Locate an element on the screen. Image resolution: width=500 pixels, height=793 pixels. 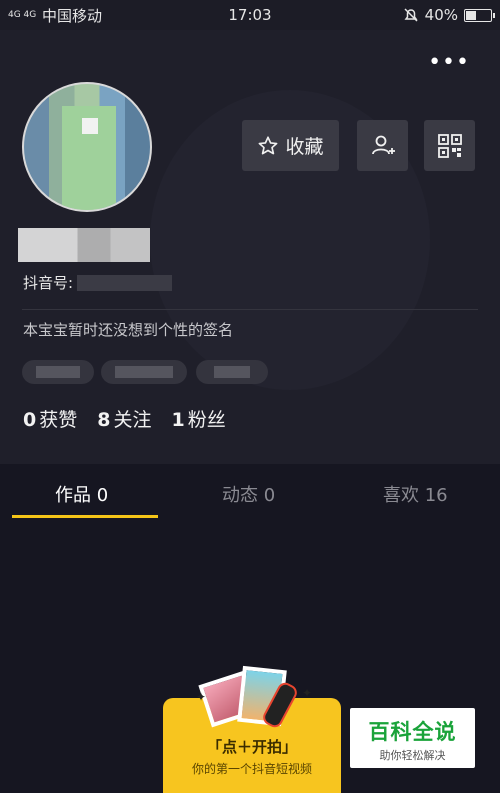
divider is located at coordinates (250, 309).